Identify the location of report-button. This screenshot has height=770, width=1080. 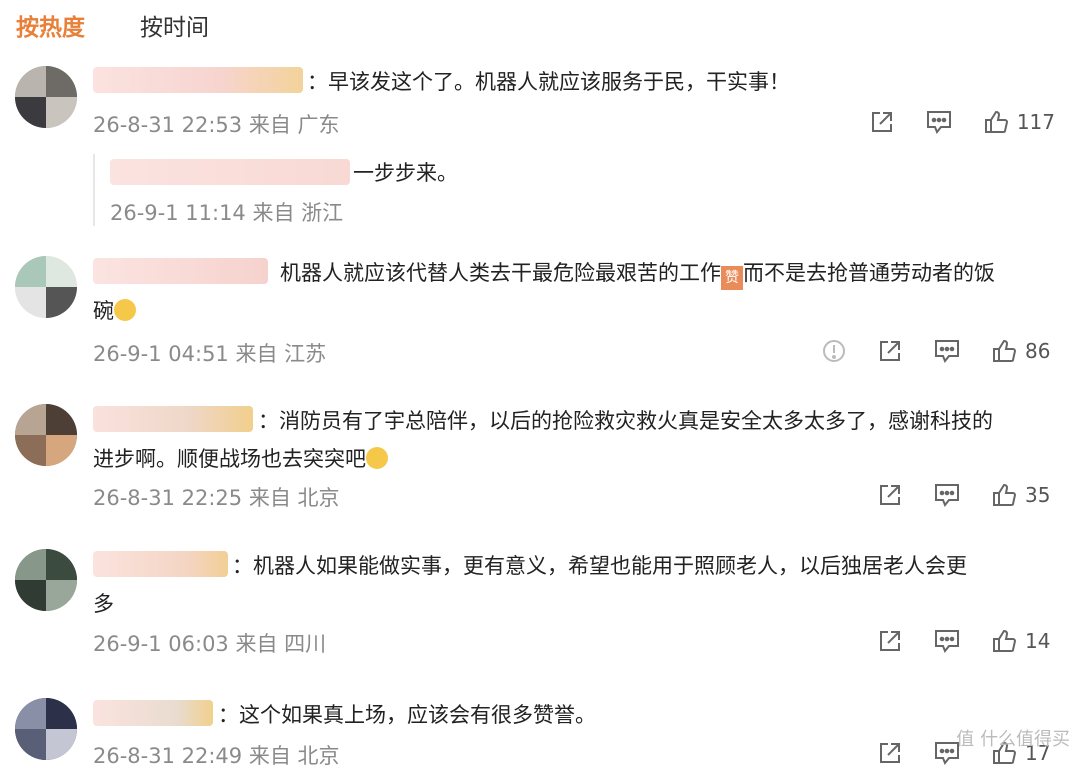
(834, 351).